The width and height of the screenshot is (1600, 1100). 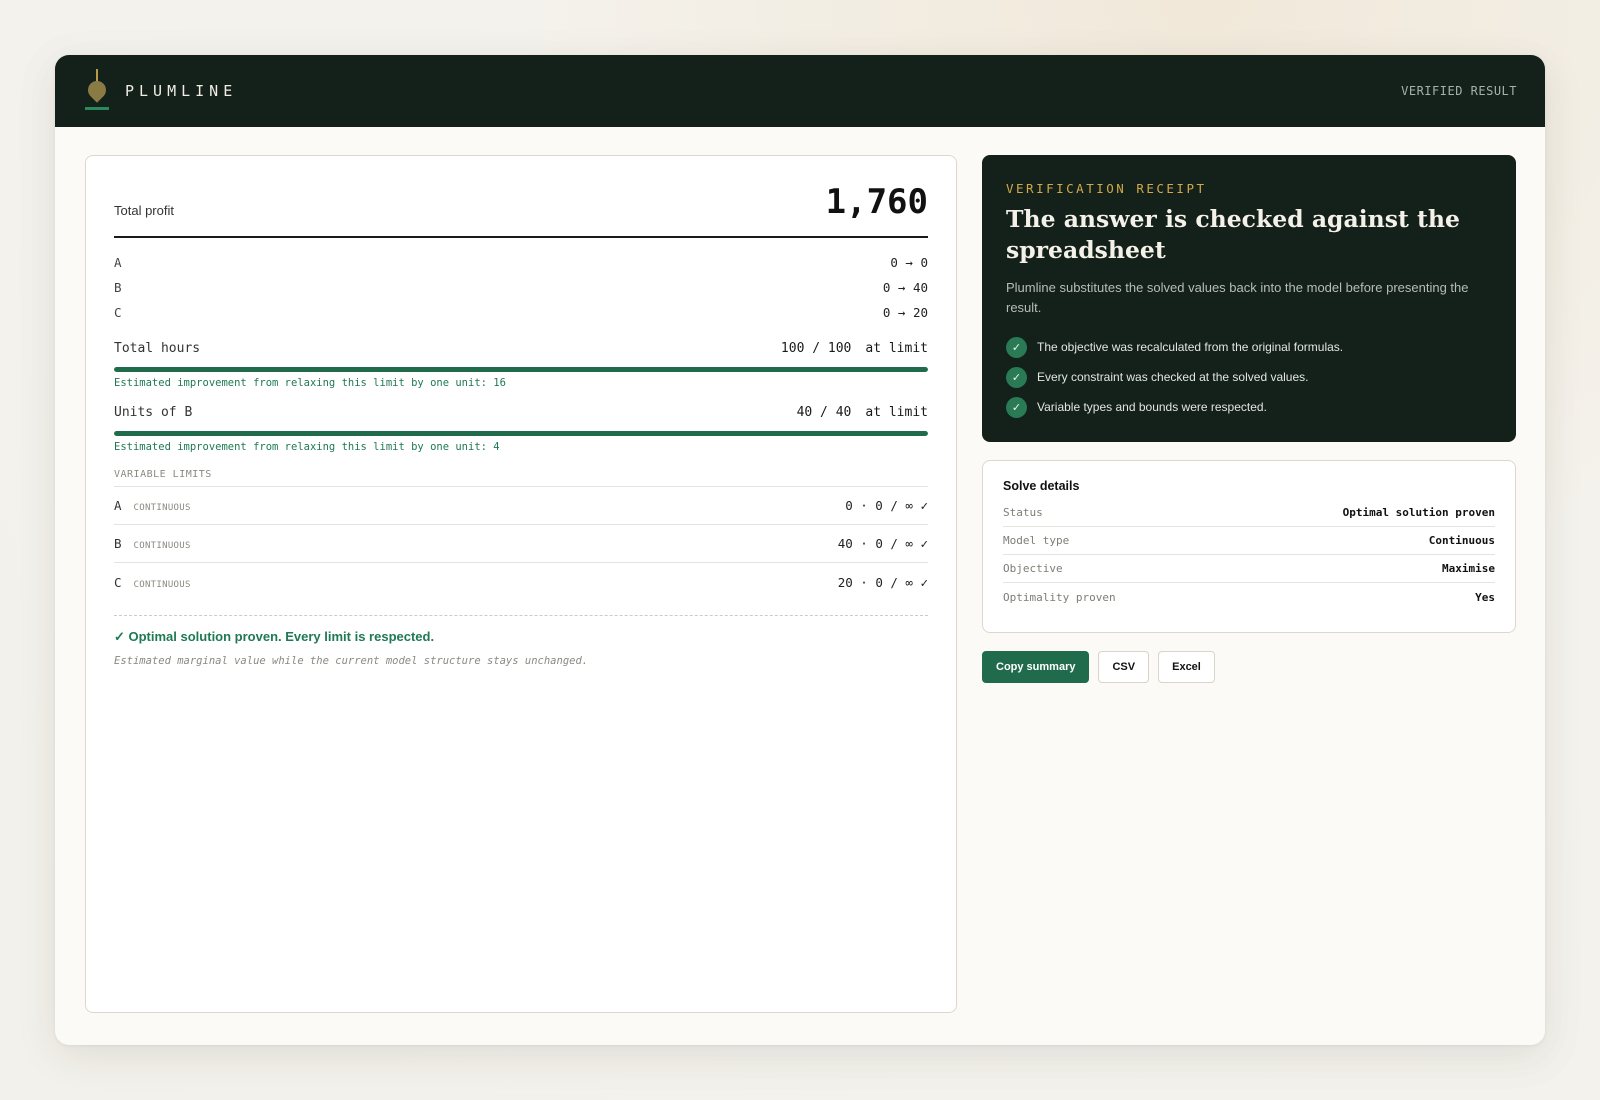 I want to click on verified-status: VERIFIED RESULT, so click(x=1459, y=91).